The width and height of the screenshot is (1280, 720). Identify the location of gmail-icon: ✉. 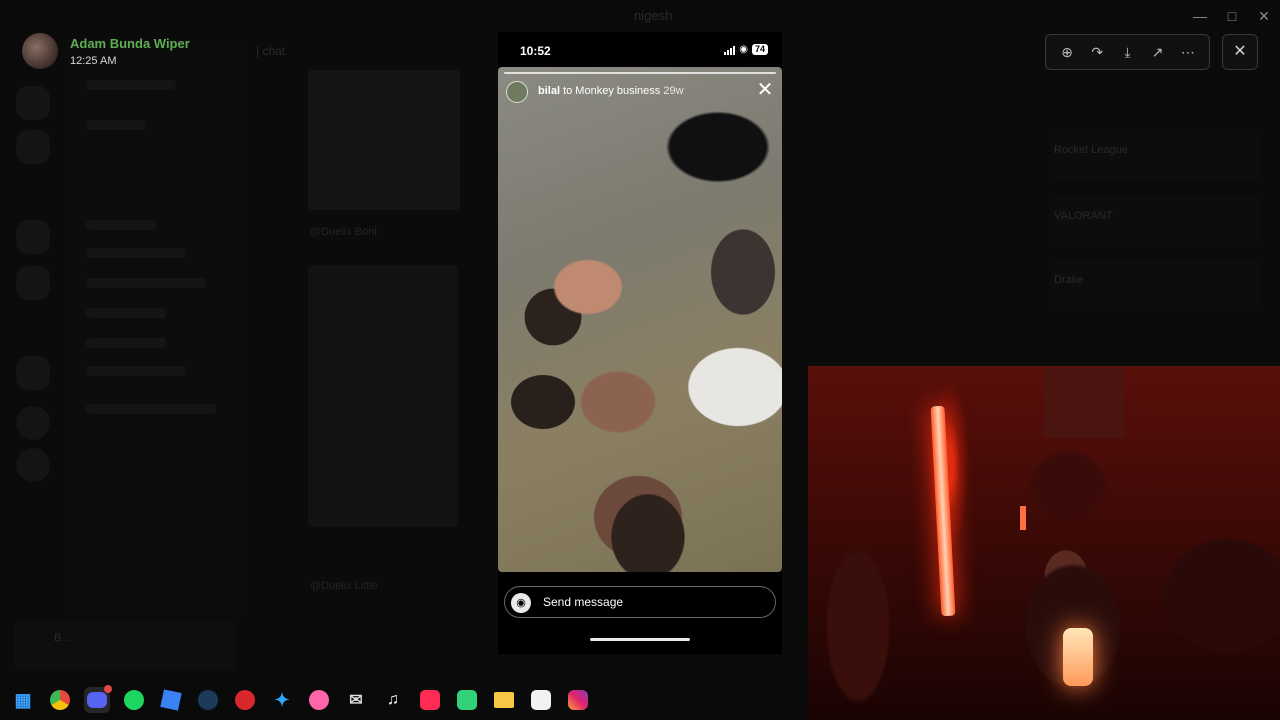
(356, 700).